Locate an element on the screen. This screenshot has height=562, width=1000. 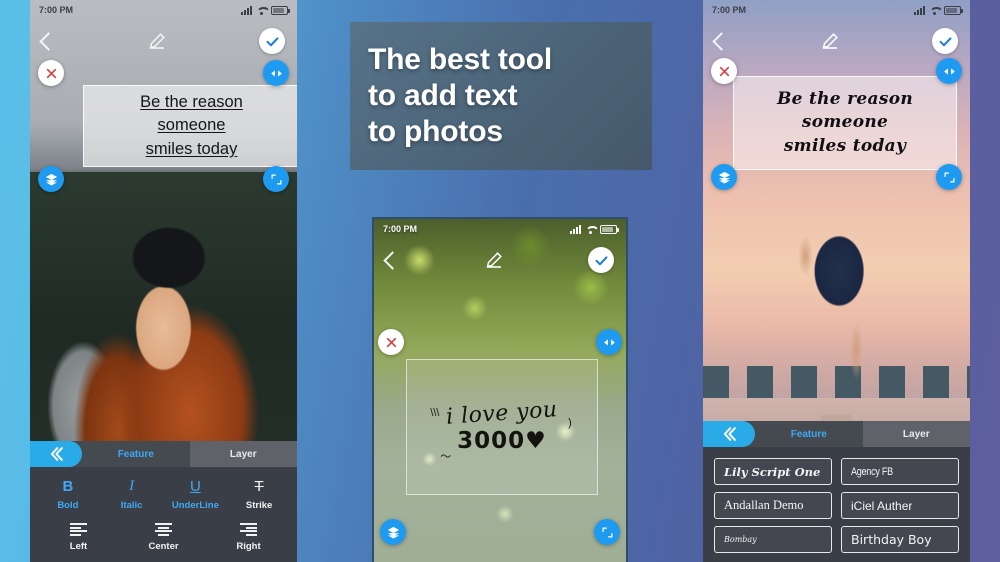
panel-tab-bar-right: Feature Layer is located at coordinates (836, 434).